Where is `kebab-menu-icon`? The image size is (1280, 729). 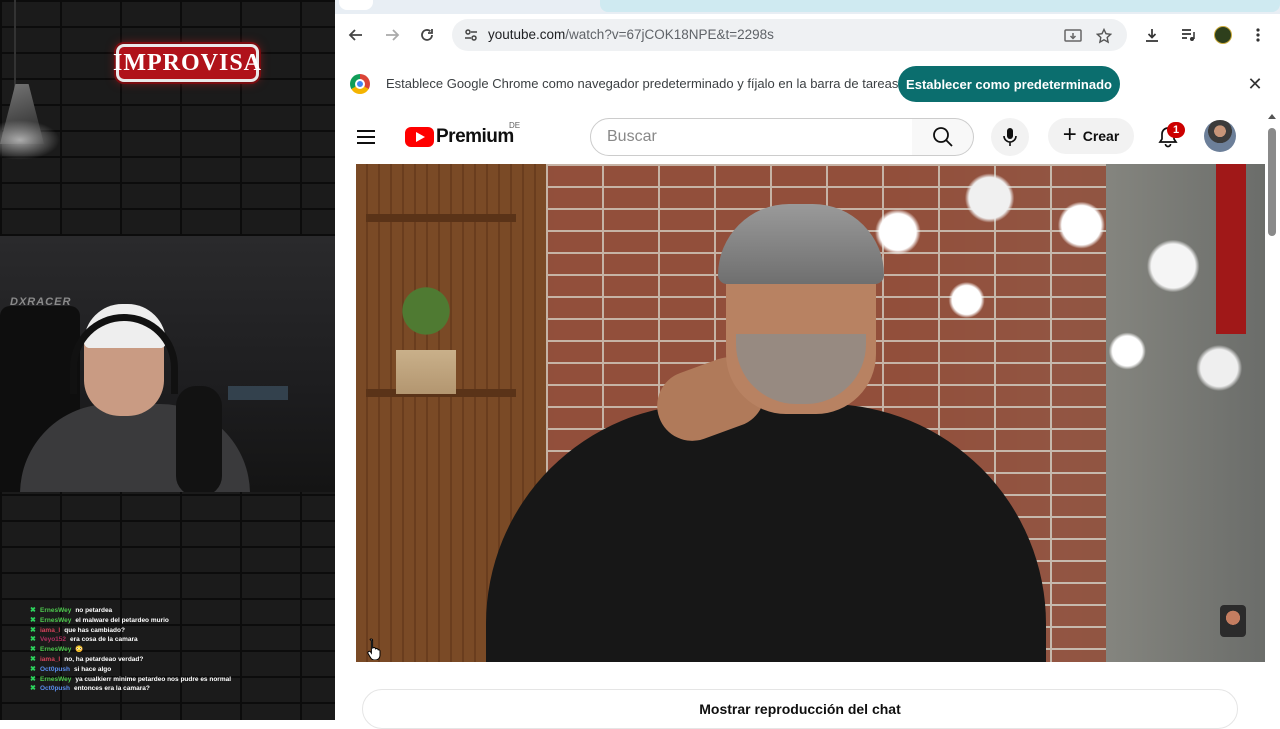 kebab-menu-icon is located at coordinates (1258, 35).